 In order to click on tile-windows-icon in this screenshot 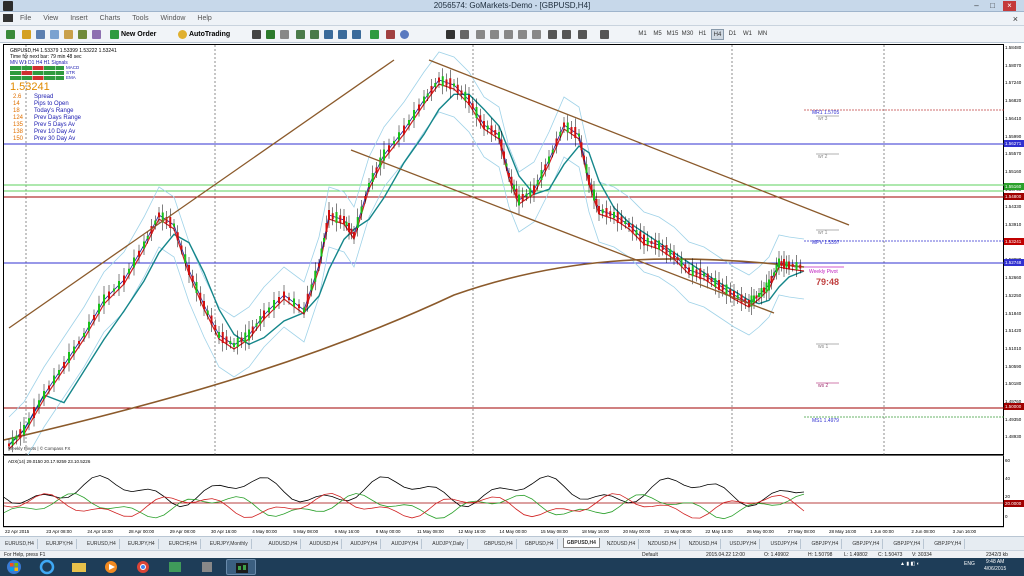, I will do `click(328, 34)`.